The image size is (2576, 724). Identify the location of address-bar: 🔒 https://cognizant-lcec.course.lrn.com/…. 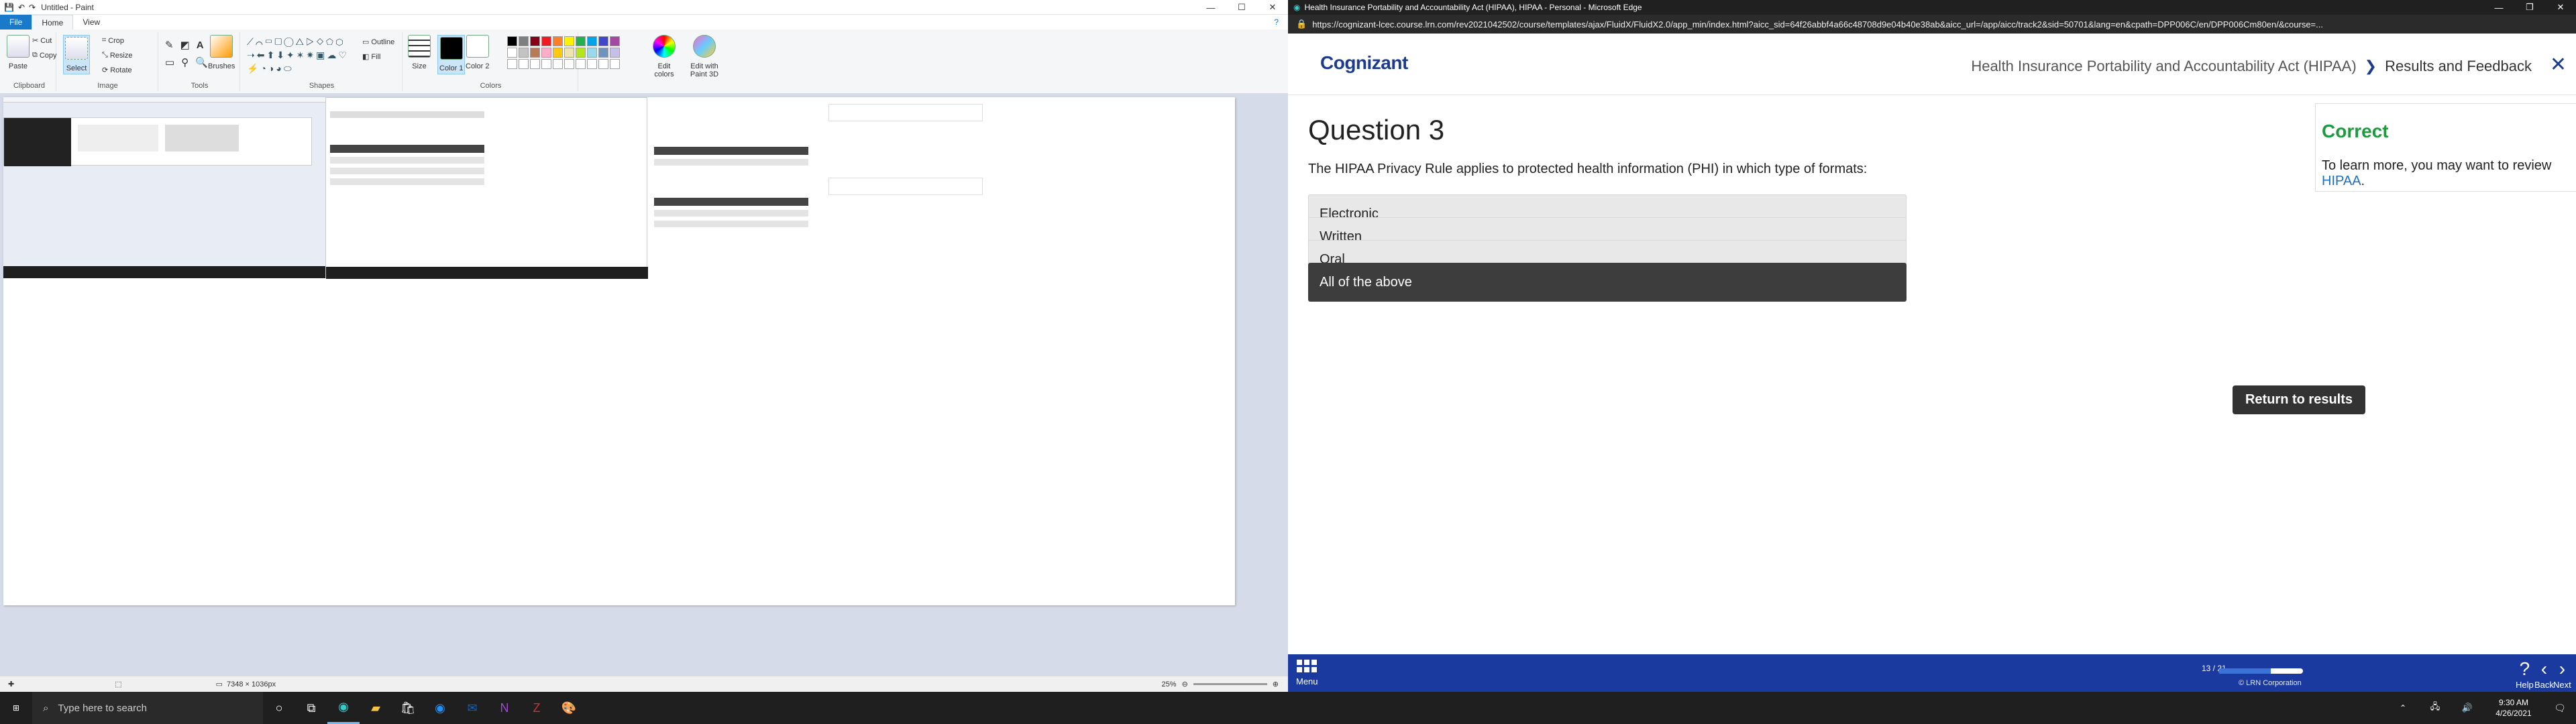
(1932, 24).